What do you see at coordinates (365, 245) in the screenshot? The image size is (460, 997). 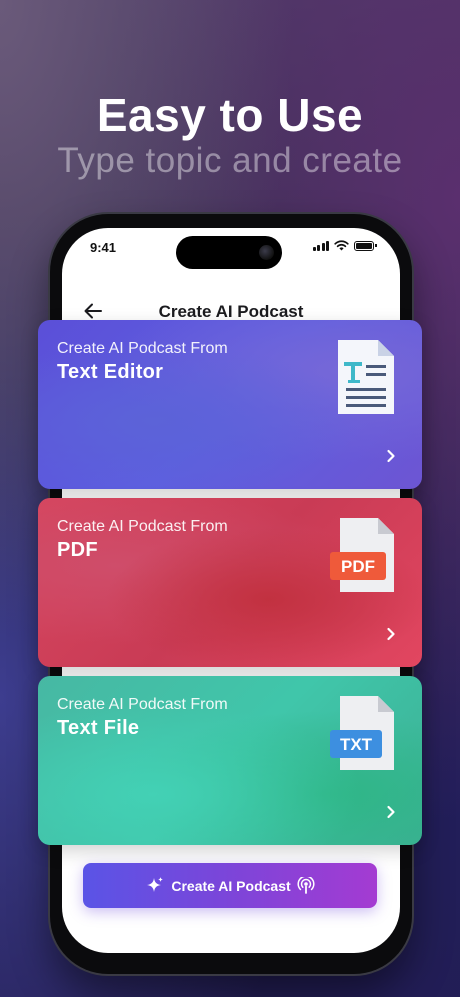 I see `battery-icon` at bounding box center [365, 245].